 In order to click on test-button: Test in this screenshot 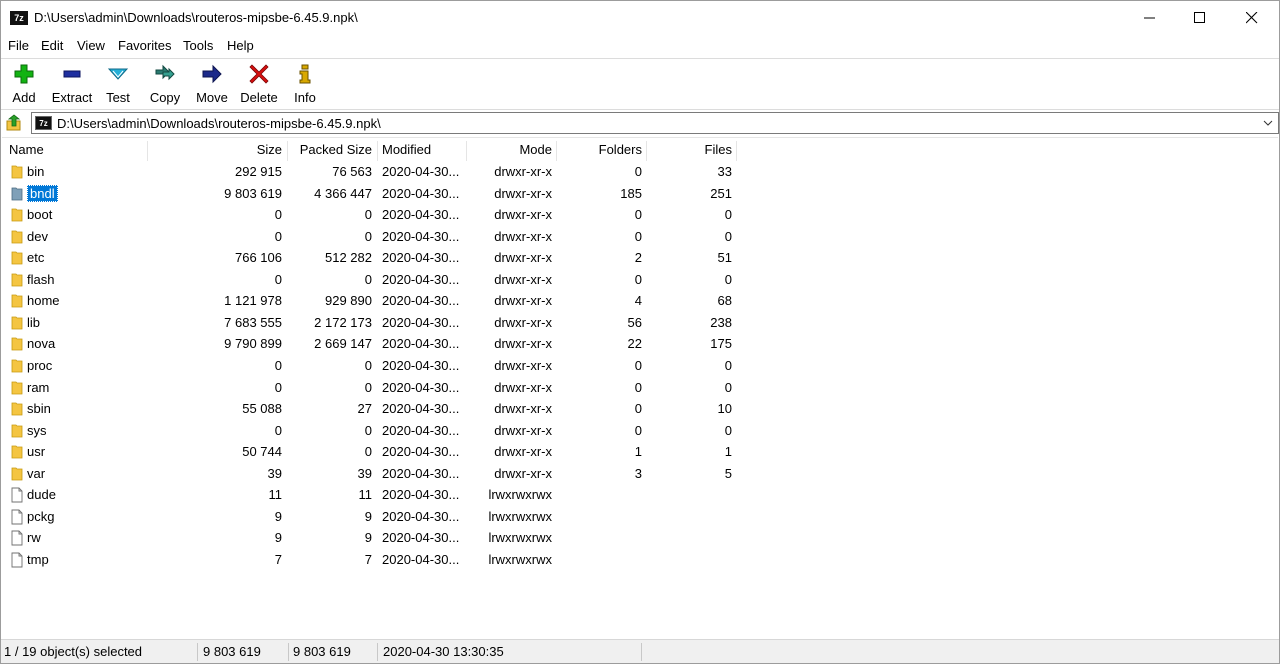, I will do `click(118, 84)`.